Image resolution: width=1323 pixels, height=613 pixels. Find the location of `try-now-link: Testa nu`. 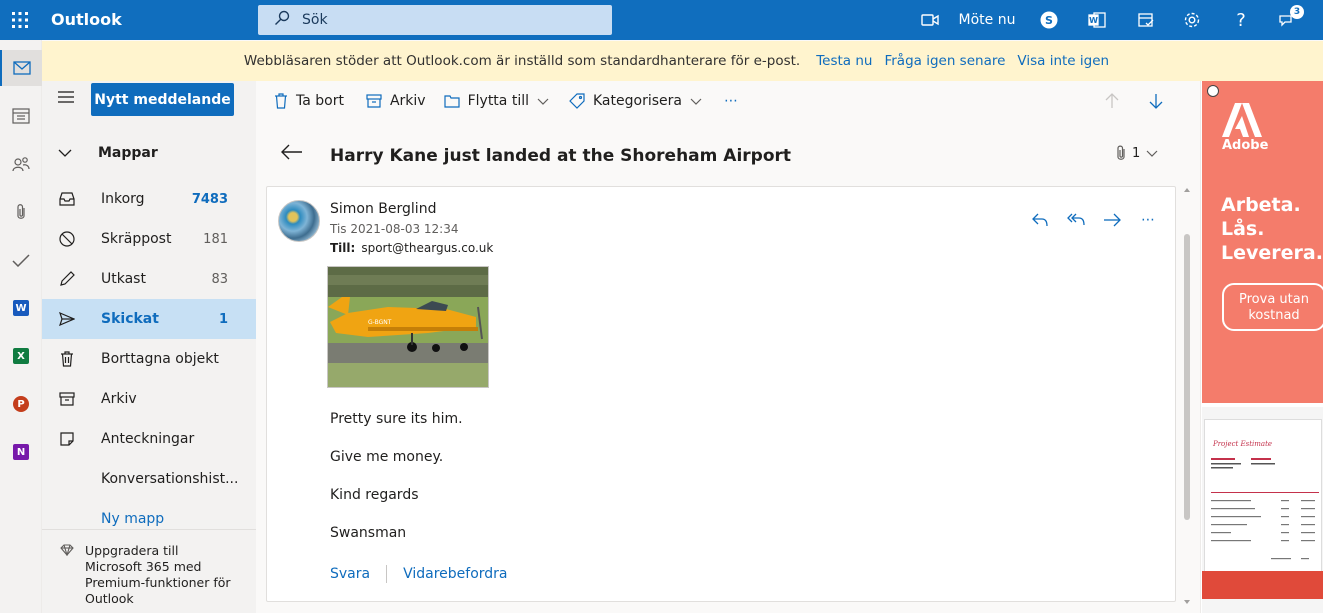

try-now-link: Testa nu is located at coordinates (844, 61).